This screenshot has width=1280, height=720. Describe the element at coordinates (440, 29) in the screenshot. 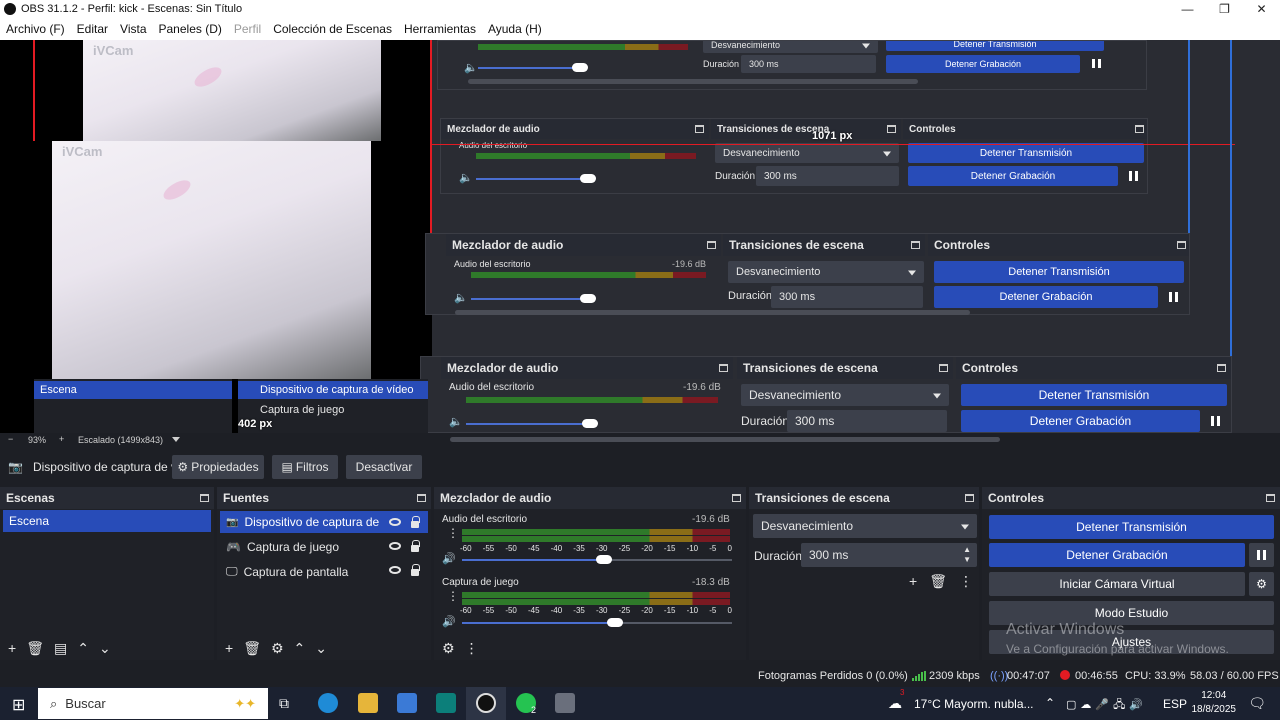

I see `menu-tools: Herramientas` at that location.